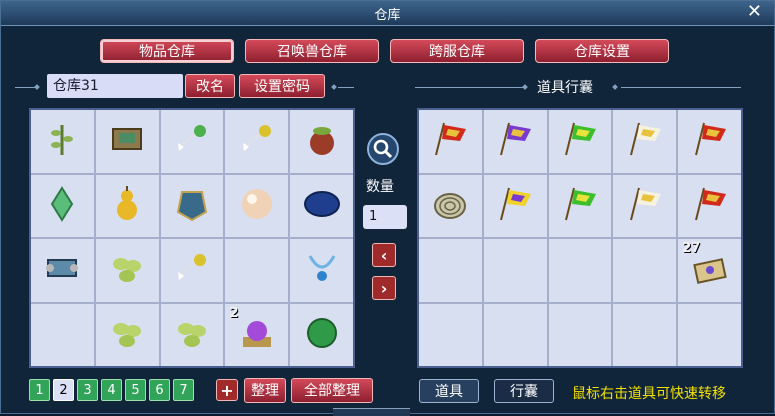  Describe the element at coordinates (754, 11) in the screenshot. I see `close-icon: ✕` at that location.